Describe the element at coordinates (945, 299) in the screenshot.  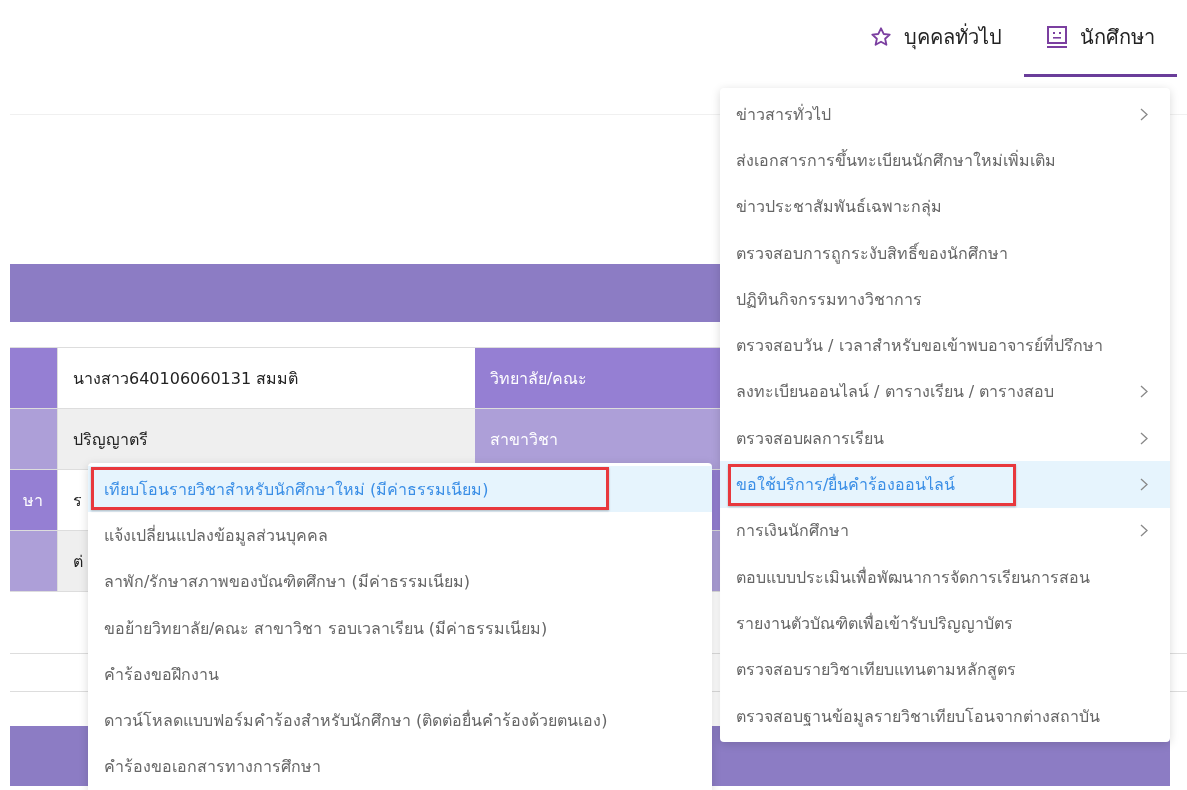
I see `menu-item: ปฏิทินกิจกรรมทางวิชาการ` at that location.